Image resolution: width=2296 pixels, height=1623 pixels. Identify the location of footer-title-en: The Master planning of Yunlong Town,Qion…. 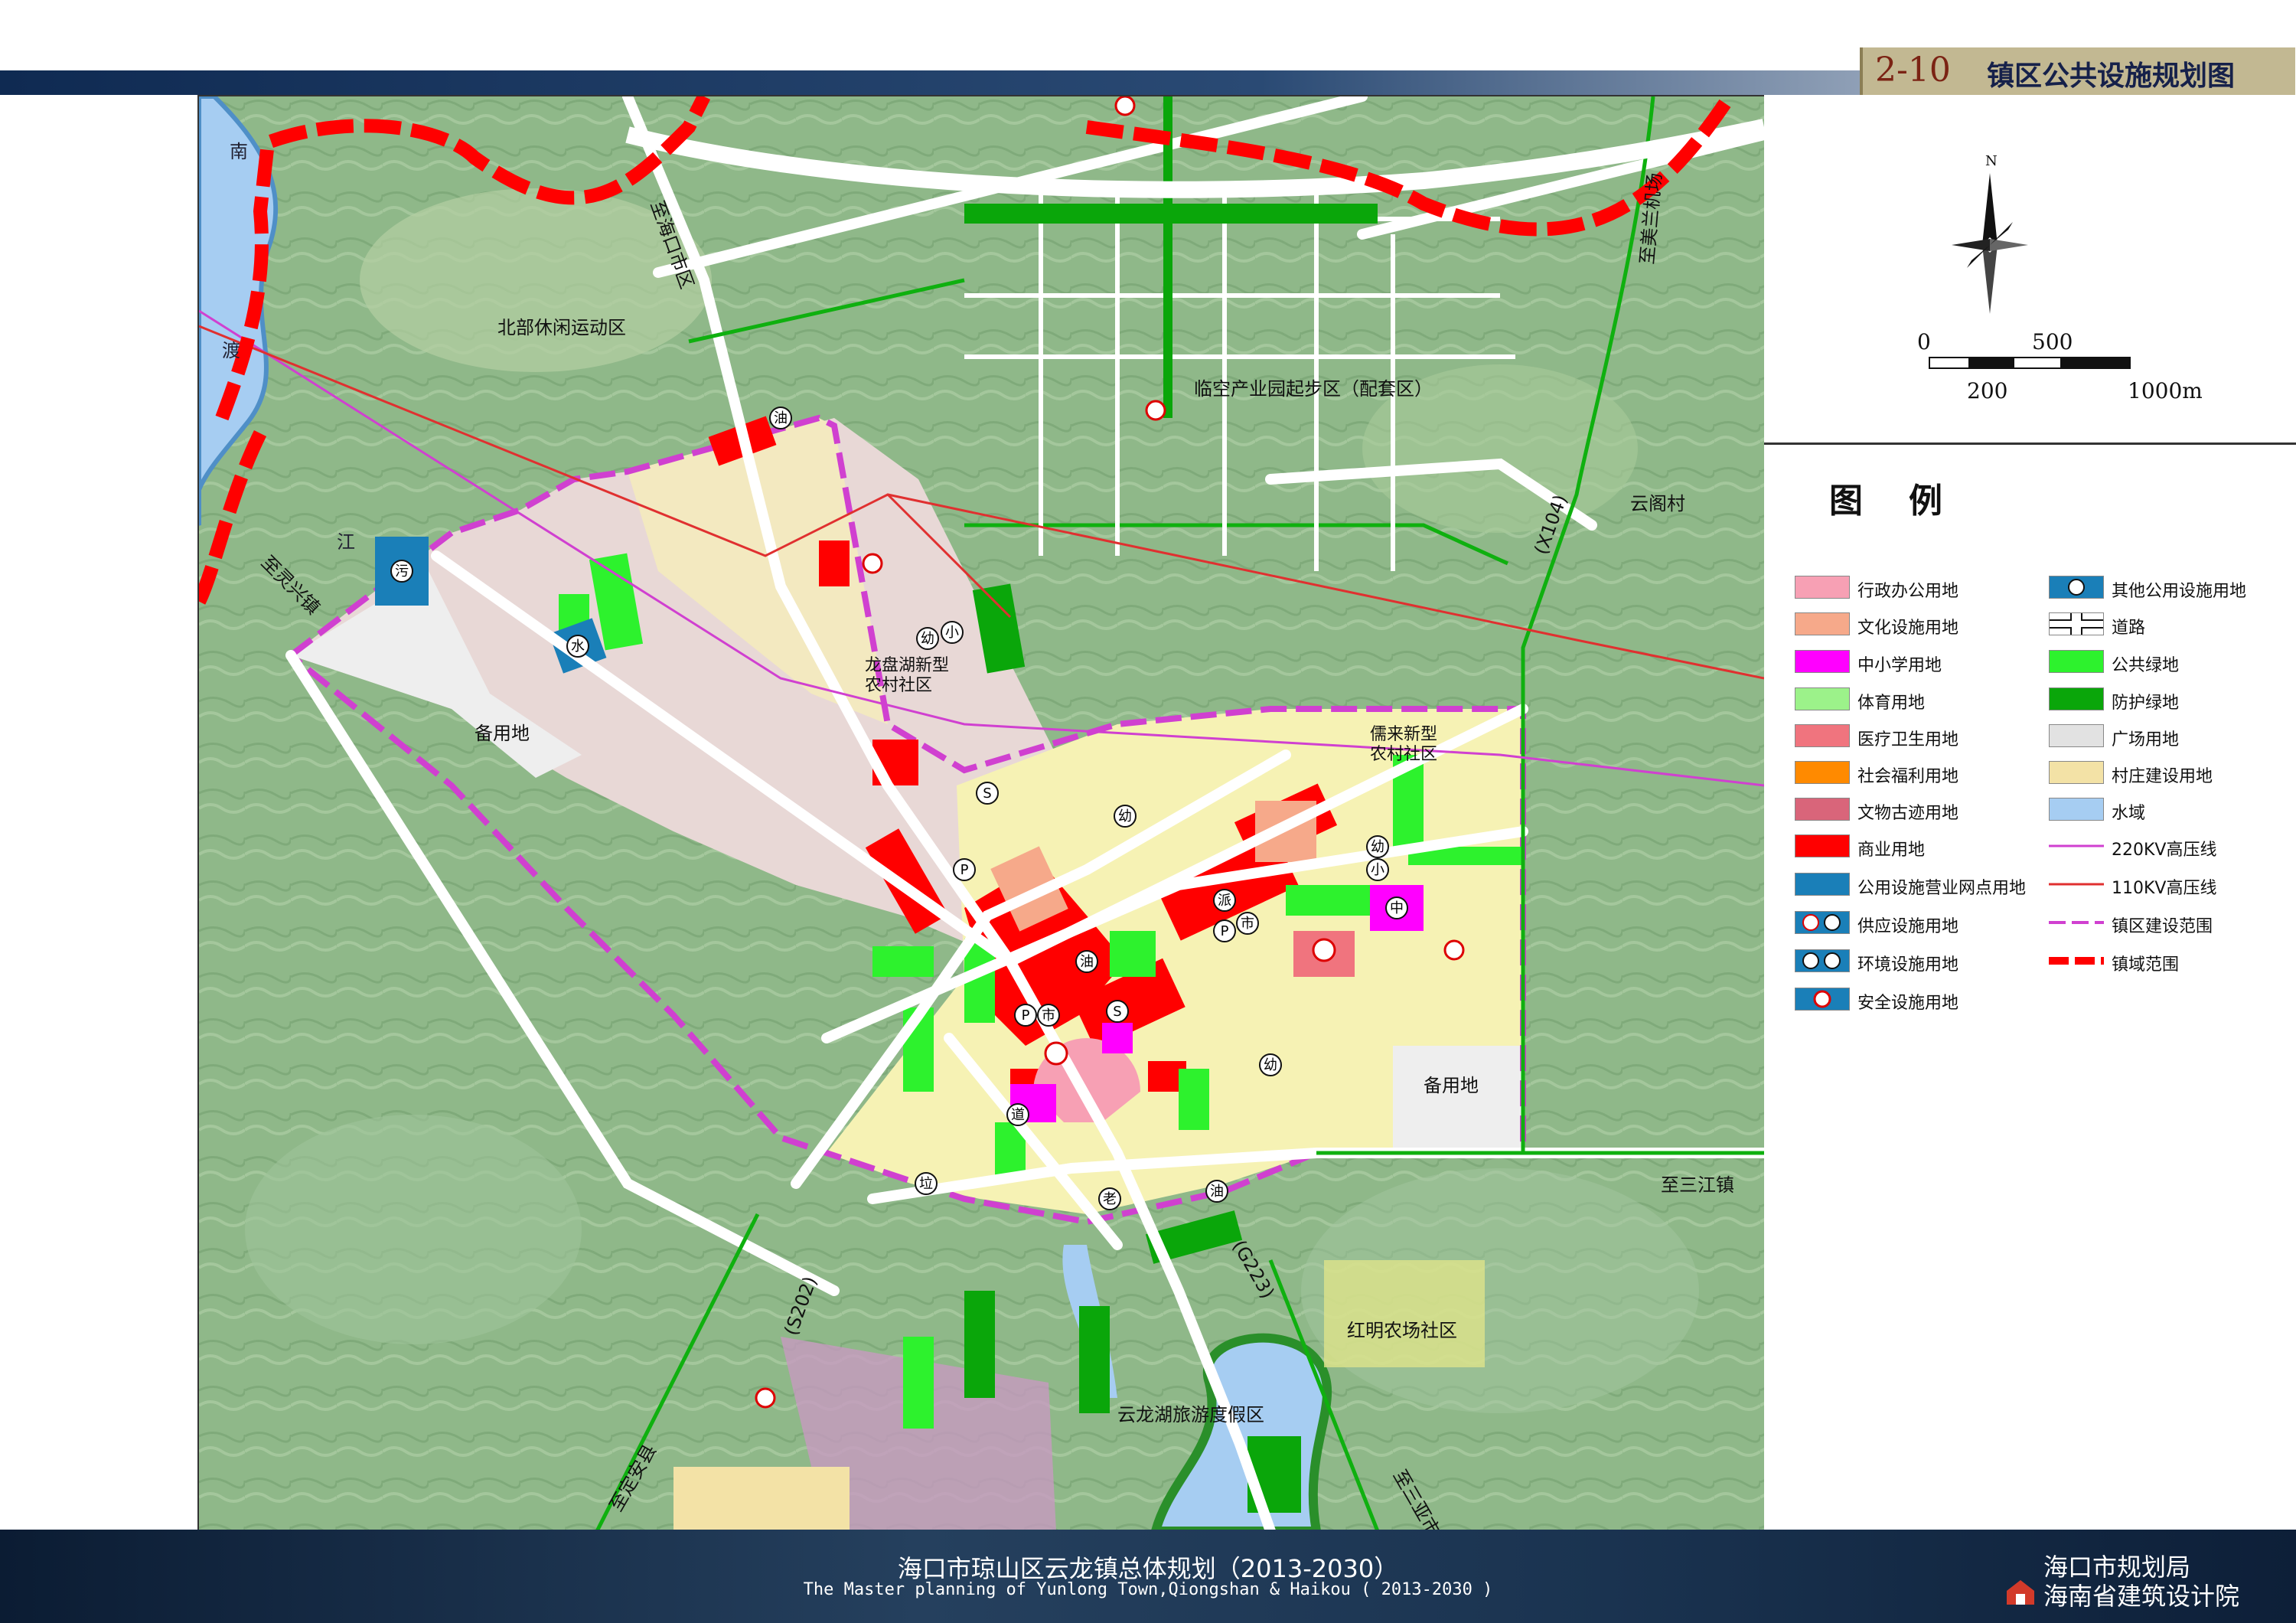
(1148, 1589).